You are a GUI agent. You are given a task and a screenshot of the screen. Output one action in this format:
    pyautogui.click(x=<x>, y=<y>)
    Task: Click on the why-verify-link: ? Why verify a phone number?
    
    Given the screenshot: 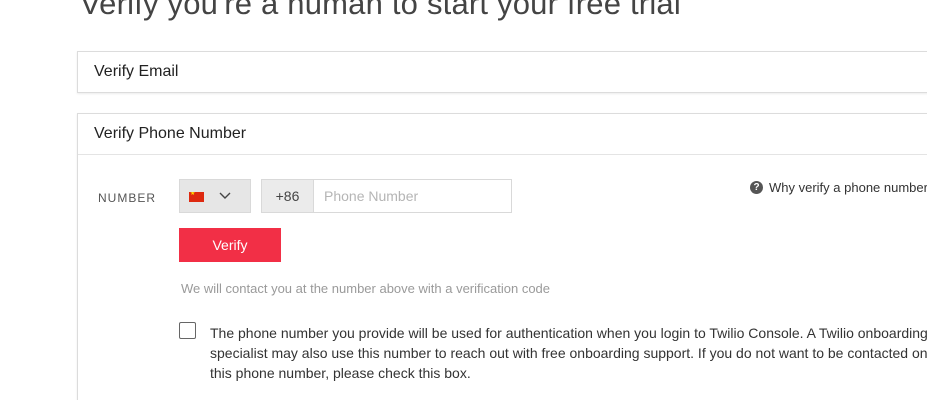 What is the action you would take?
    pyautogui.click(x=838, y=188)
    